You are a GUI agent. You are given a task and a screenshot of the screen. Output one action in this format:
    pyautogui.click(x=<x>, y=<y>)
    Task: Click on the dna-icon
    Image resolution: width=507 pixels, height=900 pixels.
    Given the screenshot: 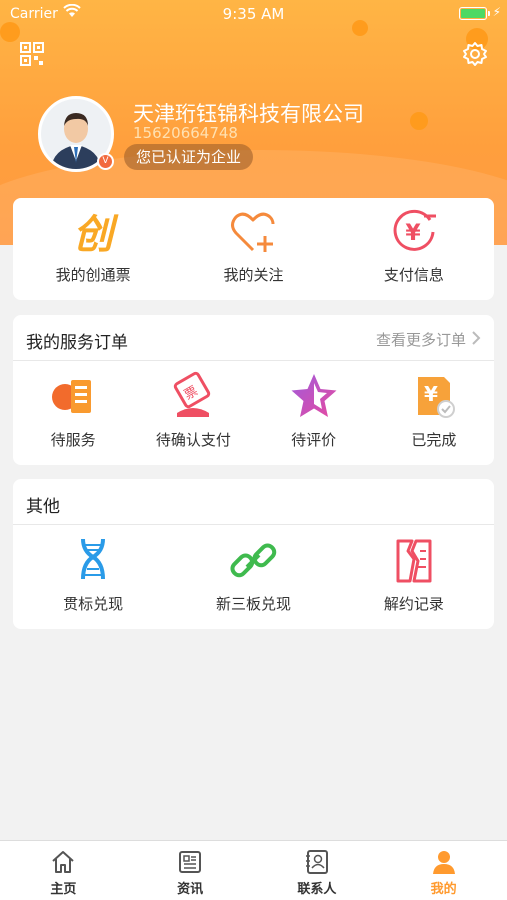 What is the action you would take?
    pyautogui.click(x=93, y=559)
    